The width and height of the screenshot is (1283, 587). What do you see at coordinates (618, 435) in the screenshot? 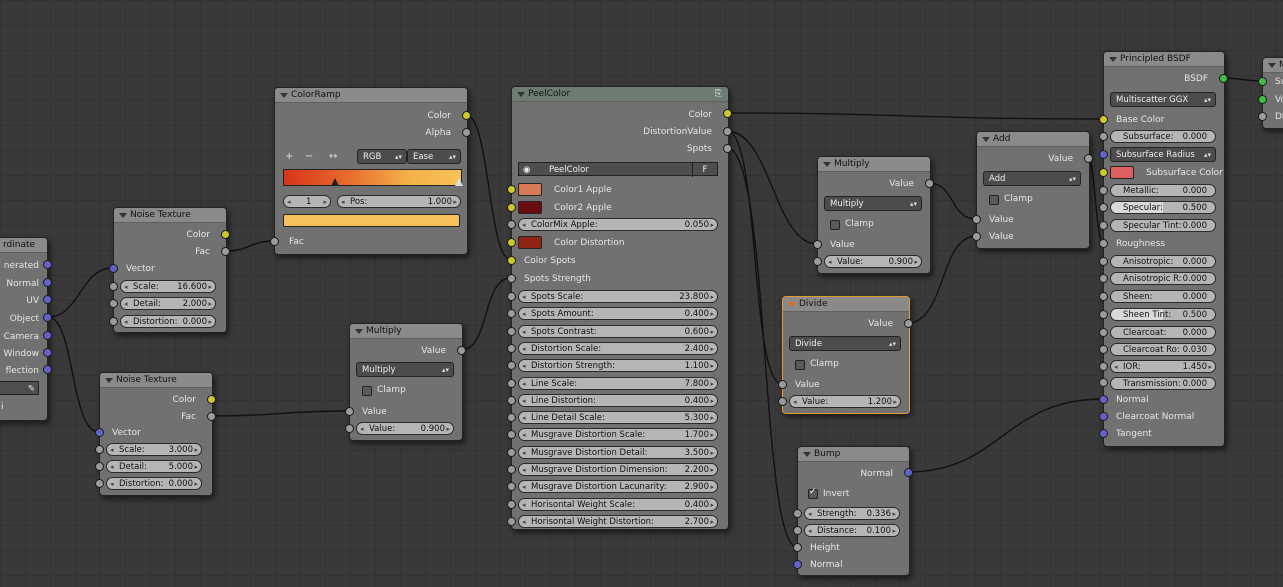
I see `peel-field-8: ◂ Musgrave Distortion Scale: 1.700 ▸` at bounding box center [618, 435].